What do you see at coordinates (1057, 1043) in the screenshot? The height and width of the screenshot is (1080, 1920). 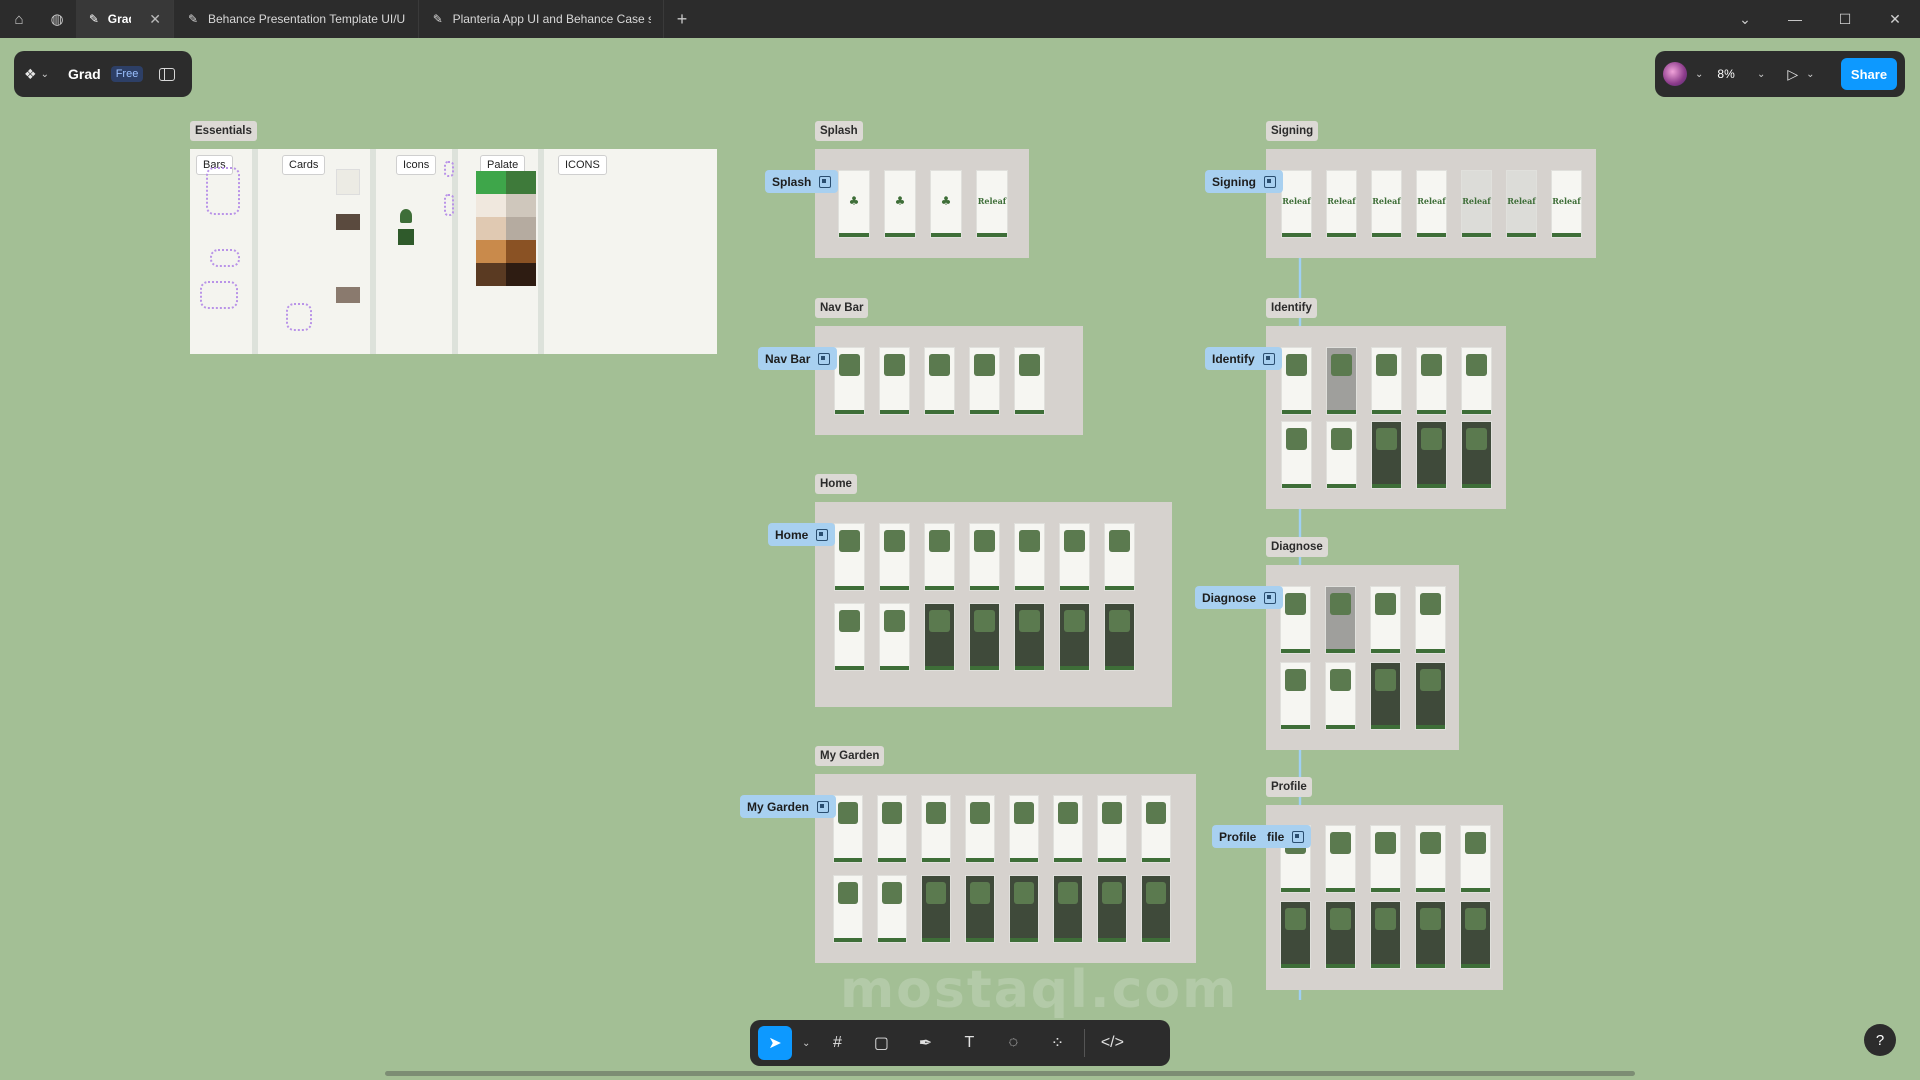 I see `components-button: ⁘` at bounding box center [1057, 1043].